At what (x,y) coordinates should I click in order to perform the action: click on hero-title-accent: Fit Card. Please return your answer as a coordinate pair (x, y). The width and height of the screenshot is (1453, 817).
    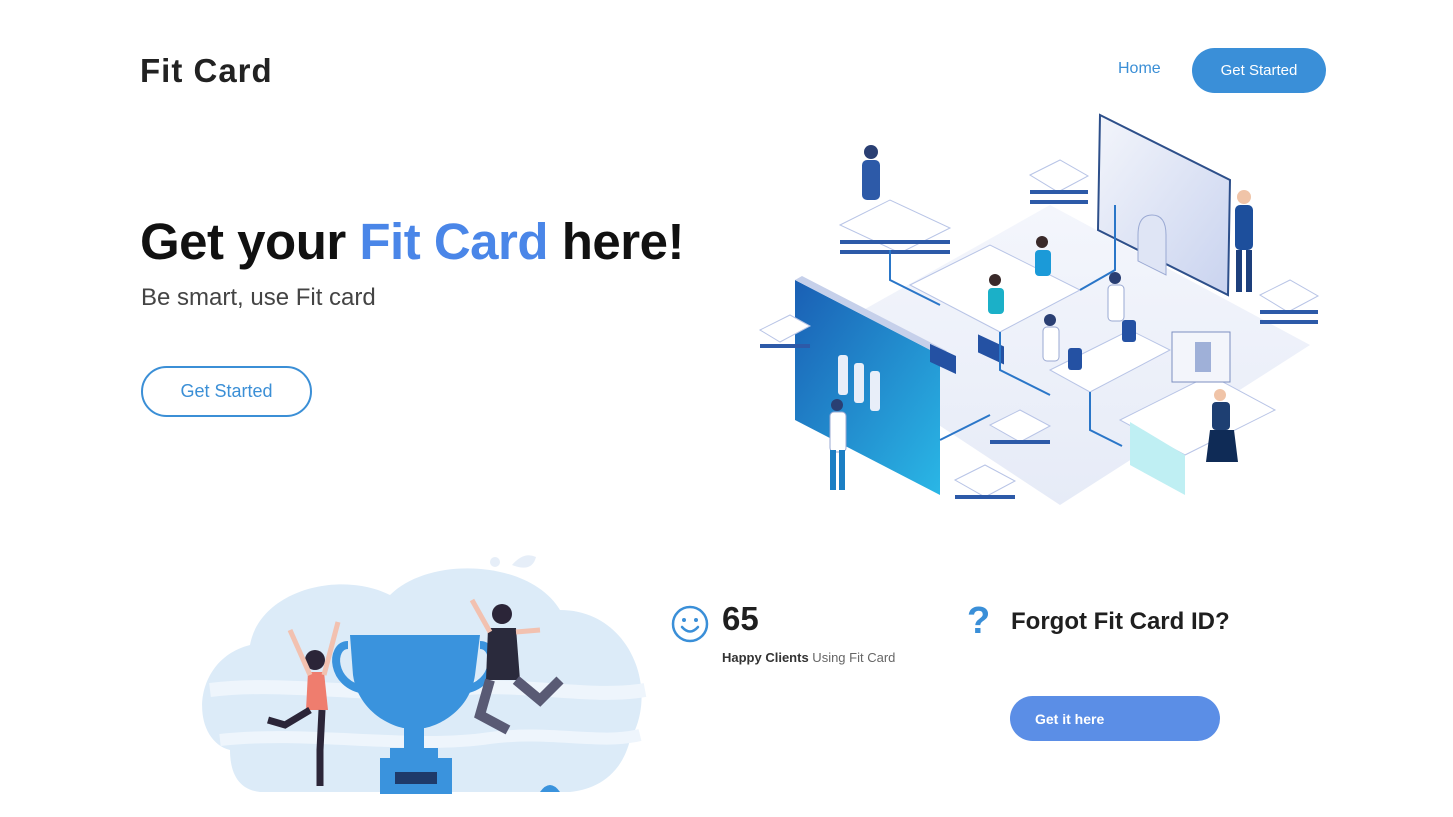
    Looking at the image, I should click on (454, 241).